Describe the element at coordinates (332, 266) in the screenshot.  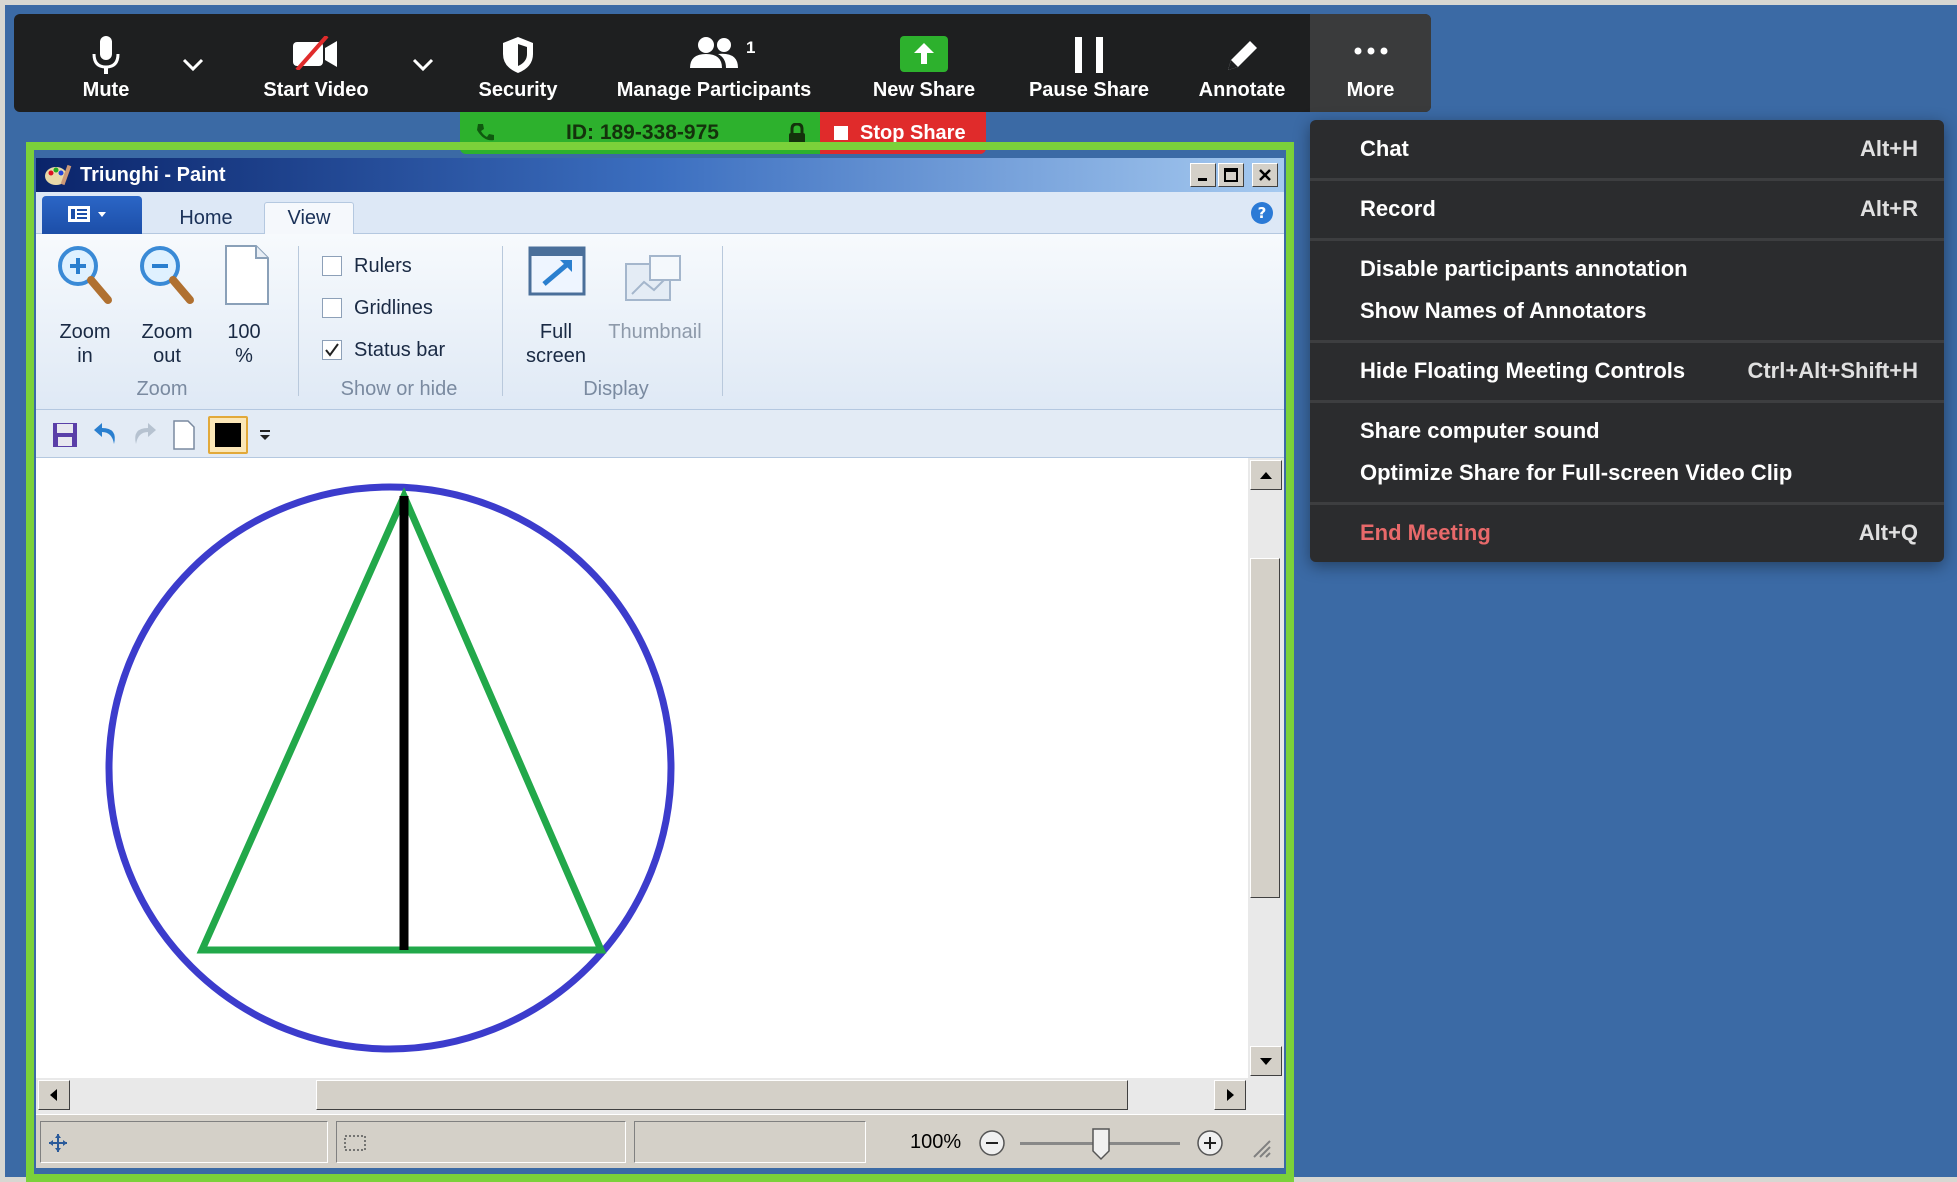
I see `rulers-checkbox` at that location.